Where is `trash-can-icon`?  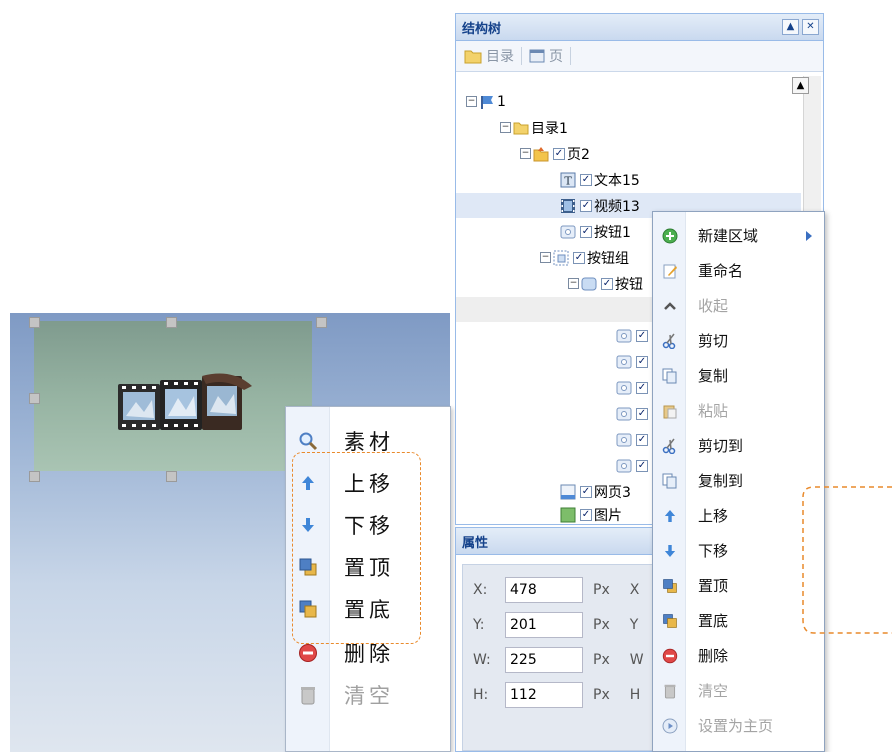
trash-can-icon is located at coordinates (669, 691).